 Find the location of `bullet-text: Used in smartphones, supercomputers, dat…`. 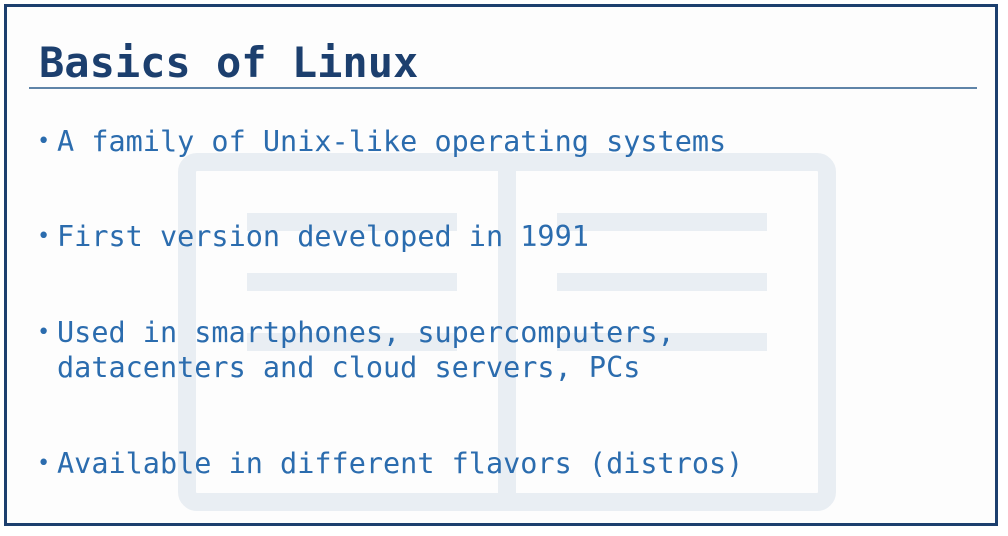

bullet-text: Used in smartphones, supercomputers, dat… is located at coordinates (366, 350).